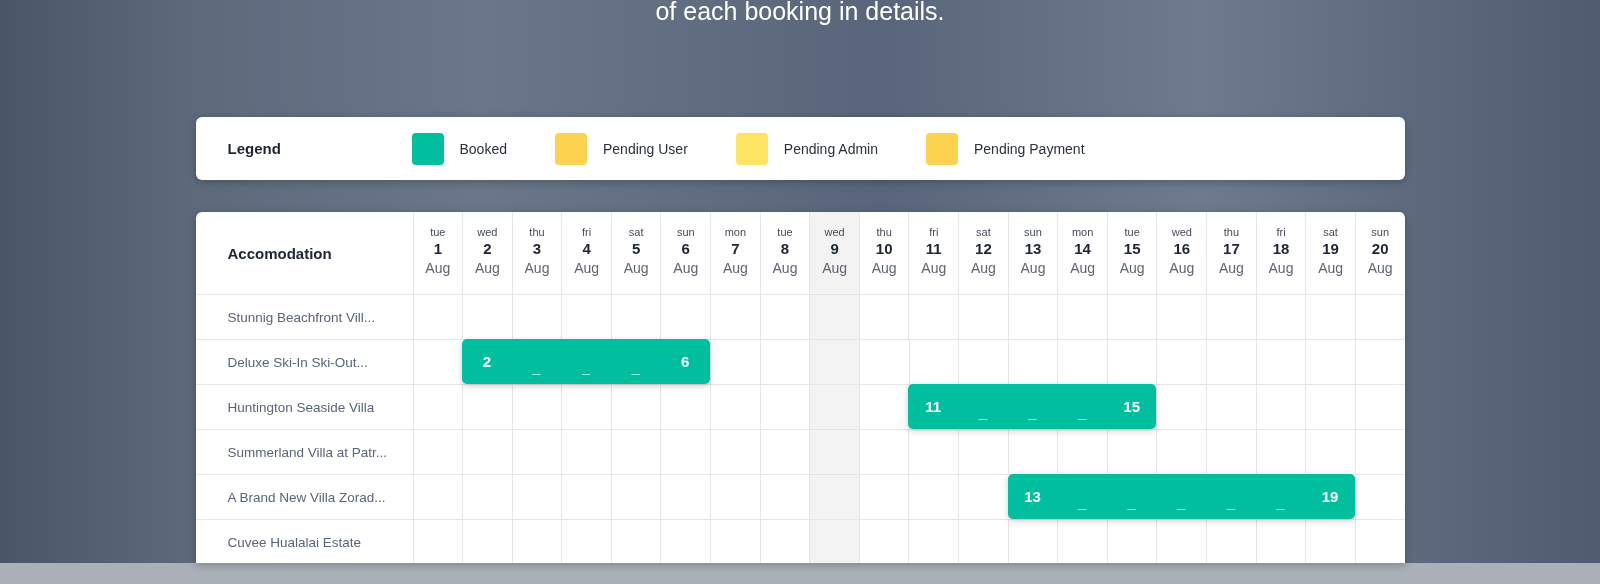  What do you see at coordinates (1132, 249) in the screenshot?
I see `day-number: 15` at bounding box center [1132, 249].